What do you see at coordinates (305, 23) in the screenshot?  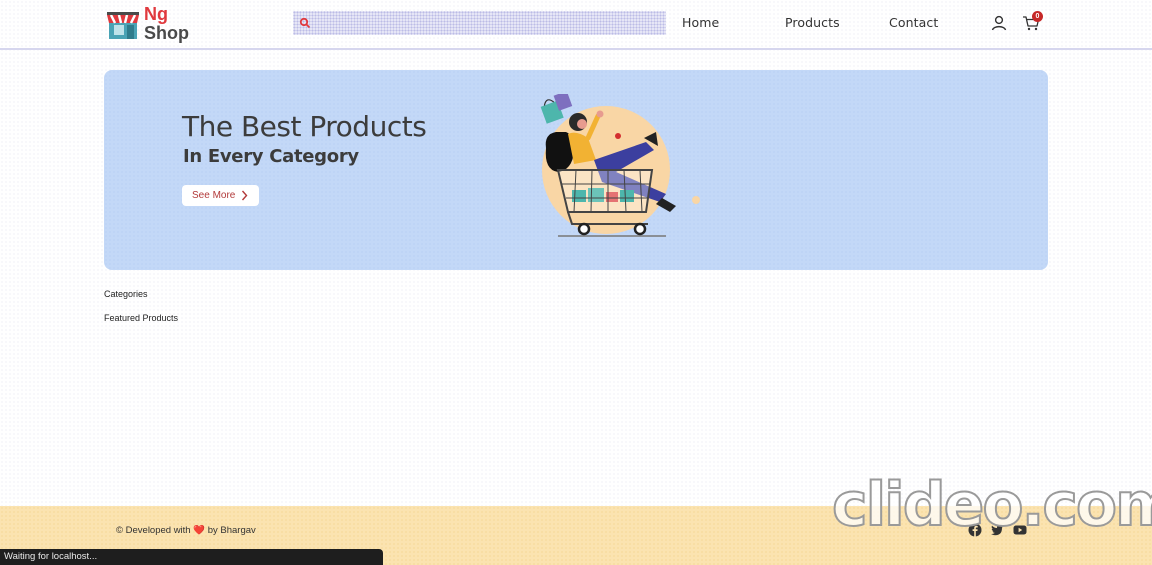 I see `search-icon` at bounding box center [305, 23].